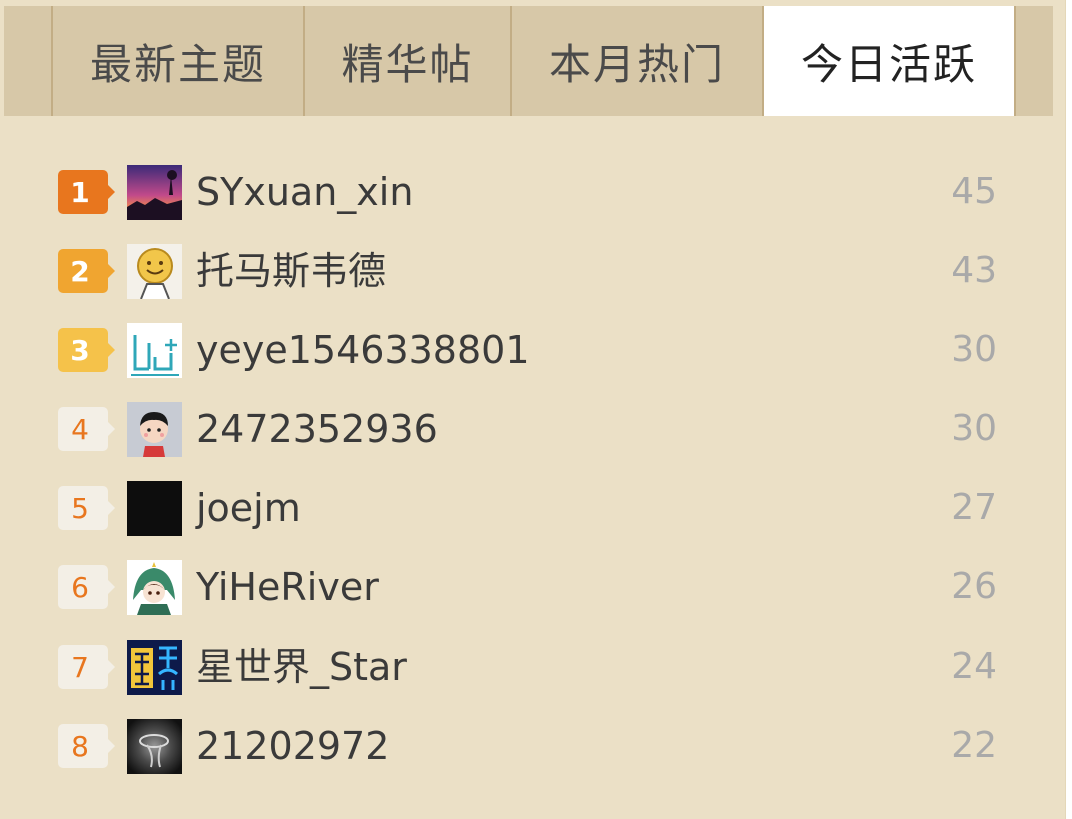 The image size is (1072, 819). Describe the element at coordinates (154, 746) in the screenshot. I see `dark-swirl-avatar` at that location.